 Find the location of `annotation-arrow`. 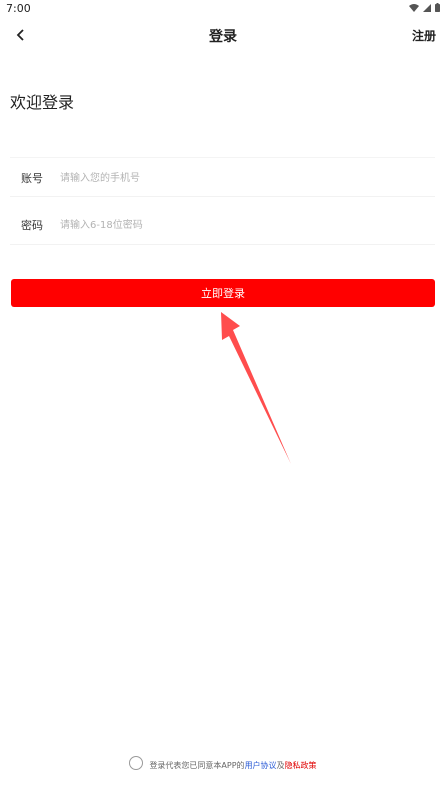

annotation-arrow is located at coordinates (256, 388).